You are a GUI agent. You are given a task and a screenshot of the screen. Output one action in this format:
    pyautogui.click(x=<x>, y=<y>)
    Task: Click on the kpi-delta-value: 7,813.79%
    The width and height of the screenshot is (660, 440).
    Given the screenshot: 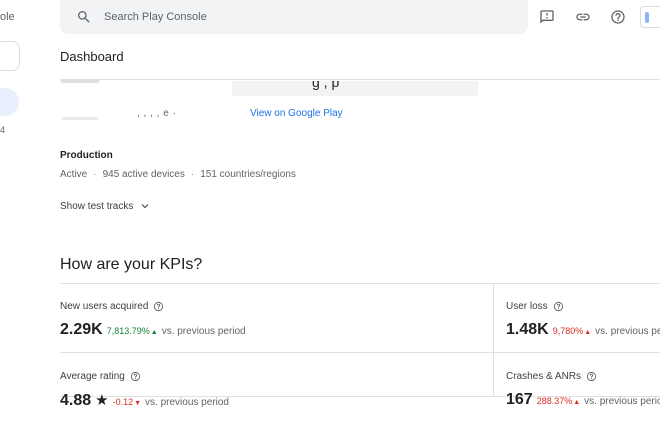 What is the action you would take?
    pyautogui.click(x=128, y=331)
    